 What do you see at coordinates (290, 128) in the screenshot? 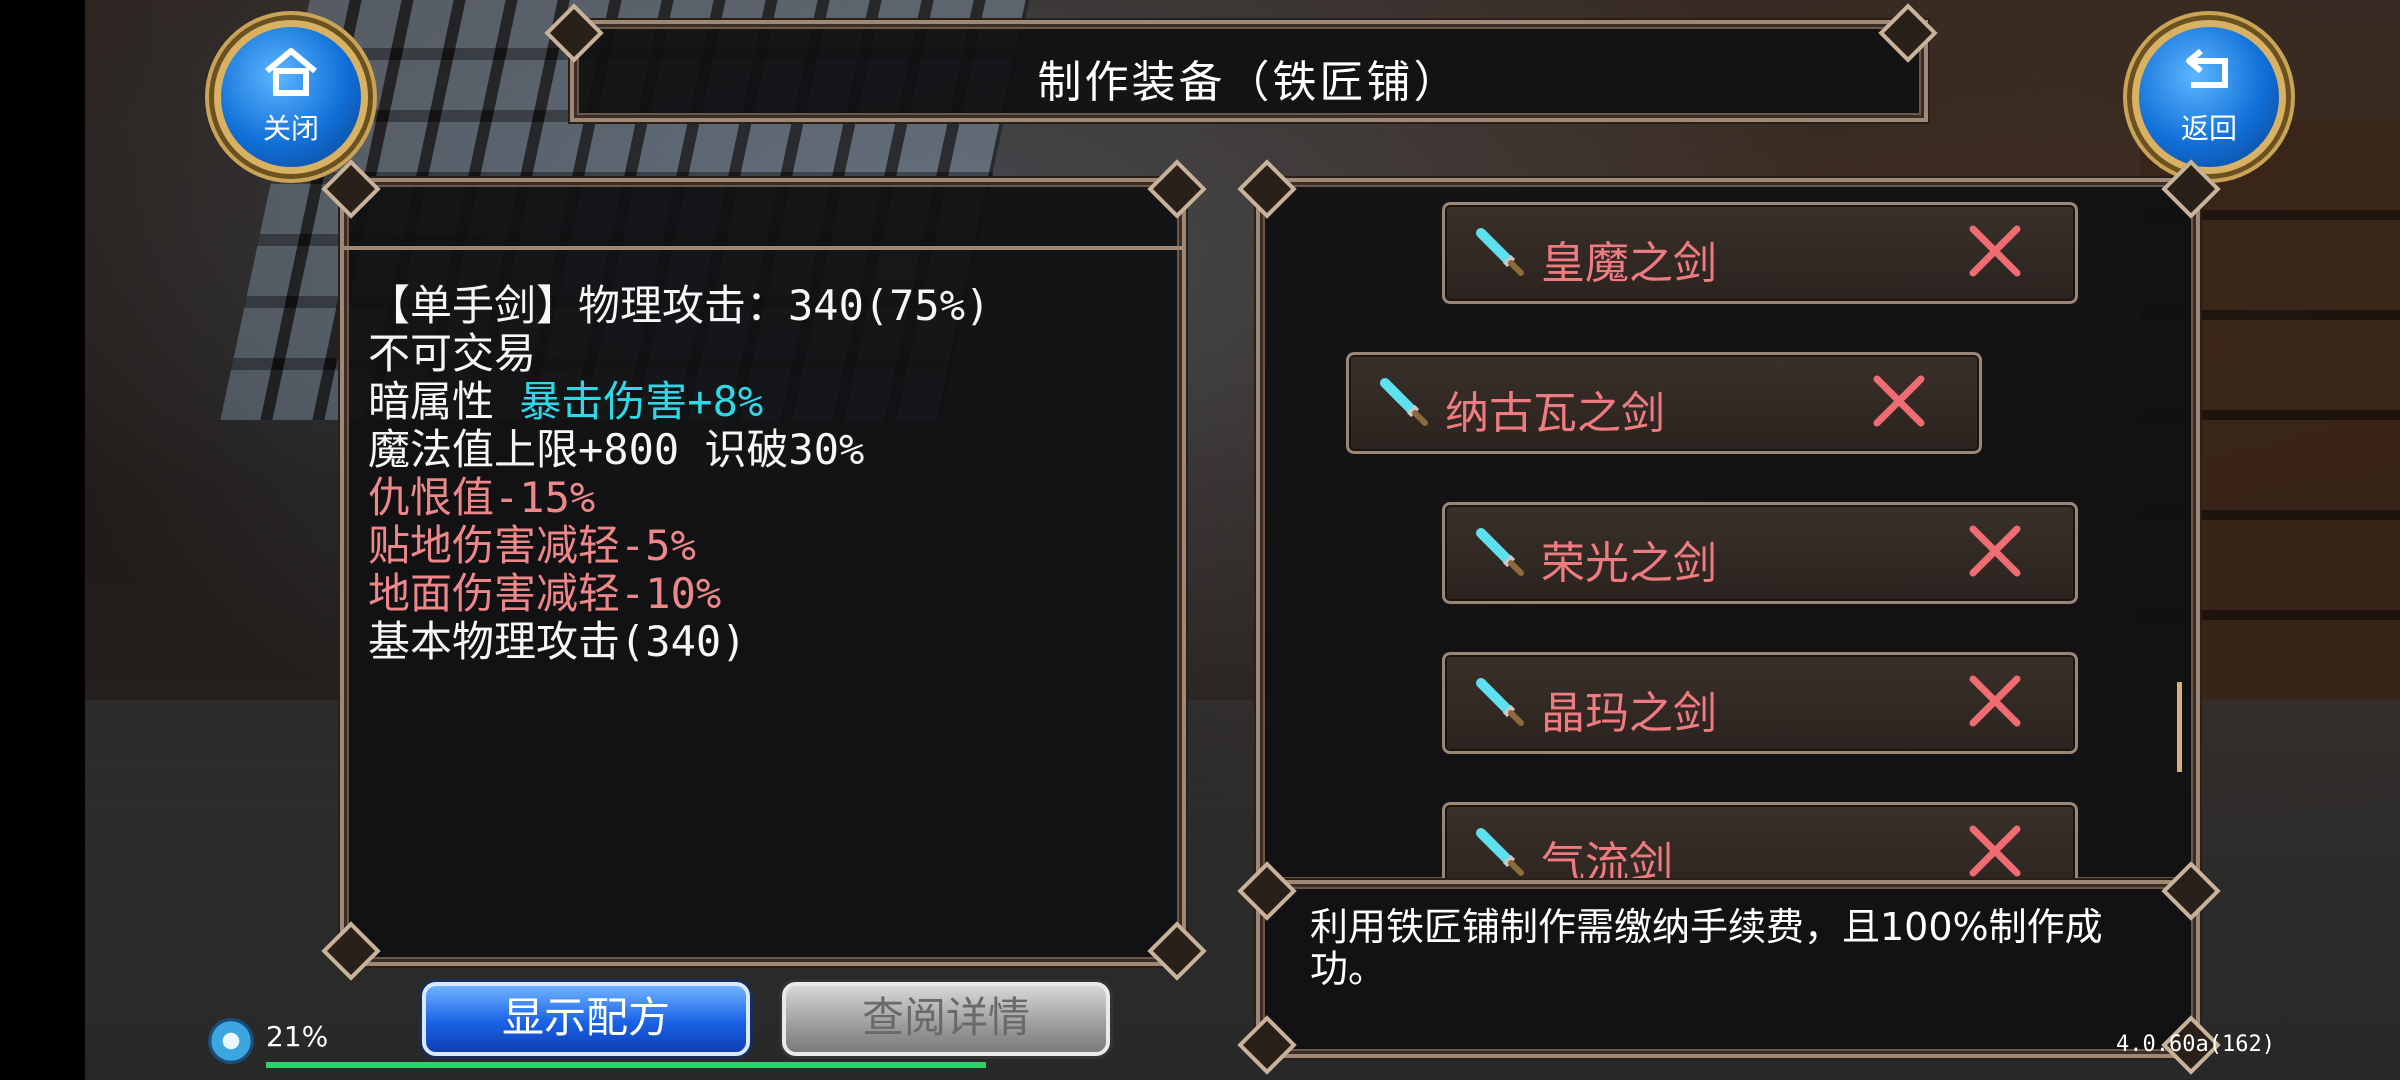
I see `close-button-label: 关闭` at bounding box center [290, 128].